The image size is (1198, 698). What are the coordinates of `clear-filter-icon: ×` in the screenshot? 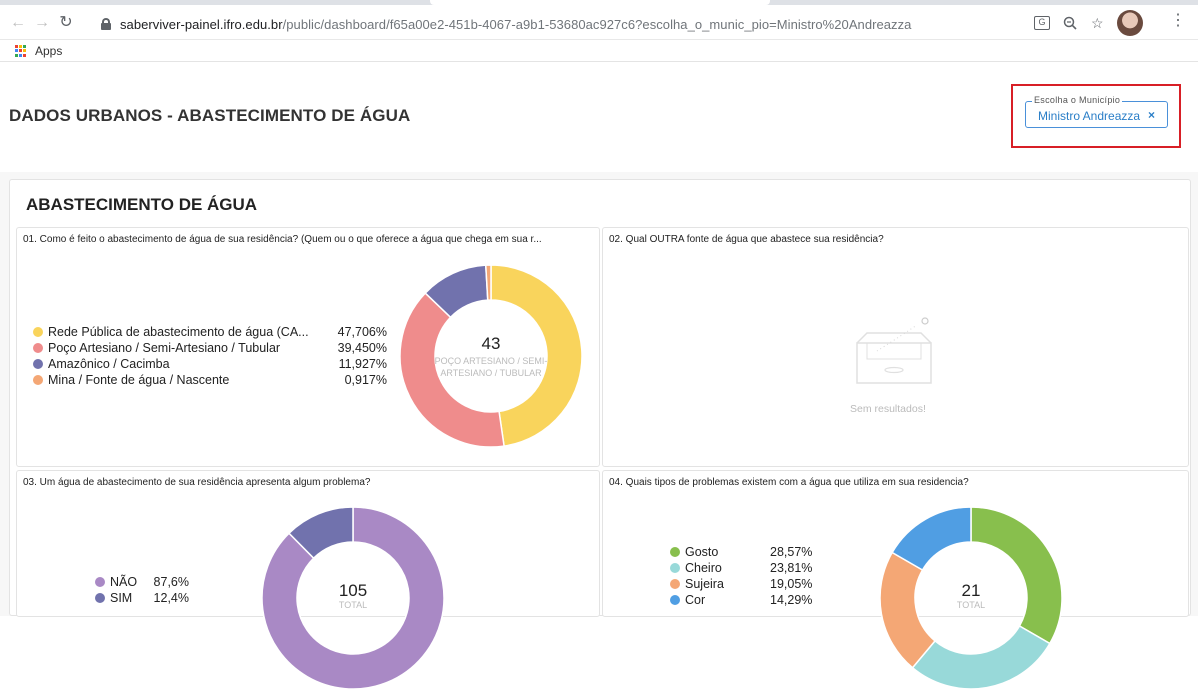 It's located at (1151, 115).